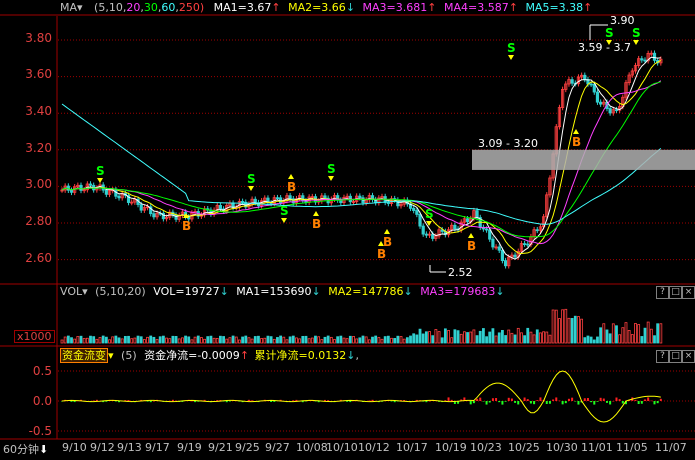  I want to click on range-label: 3.09 - 3.20, so click(508, 143).